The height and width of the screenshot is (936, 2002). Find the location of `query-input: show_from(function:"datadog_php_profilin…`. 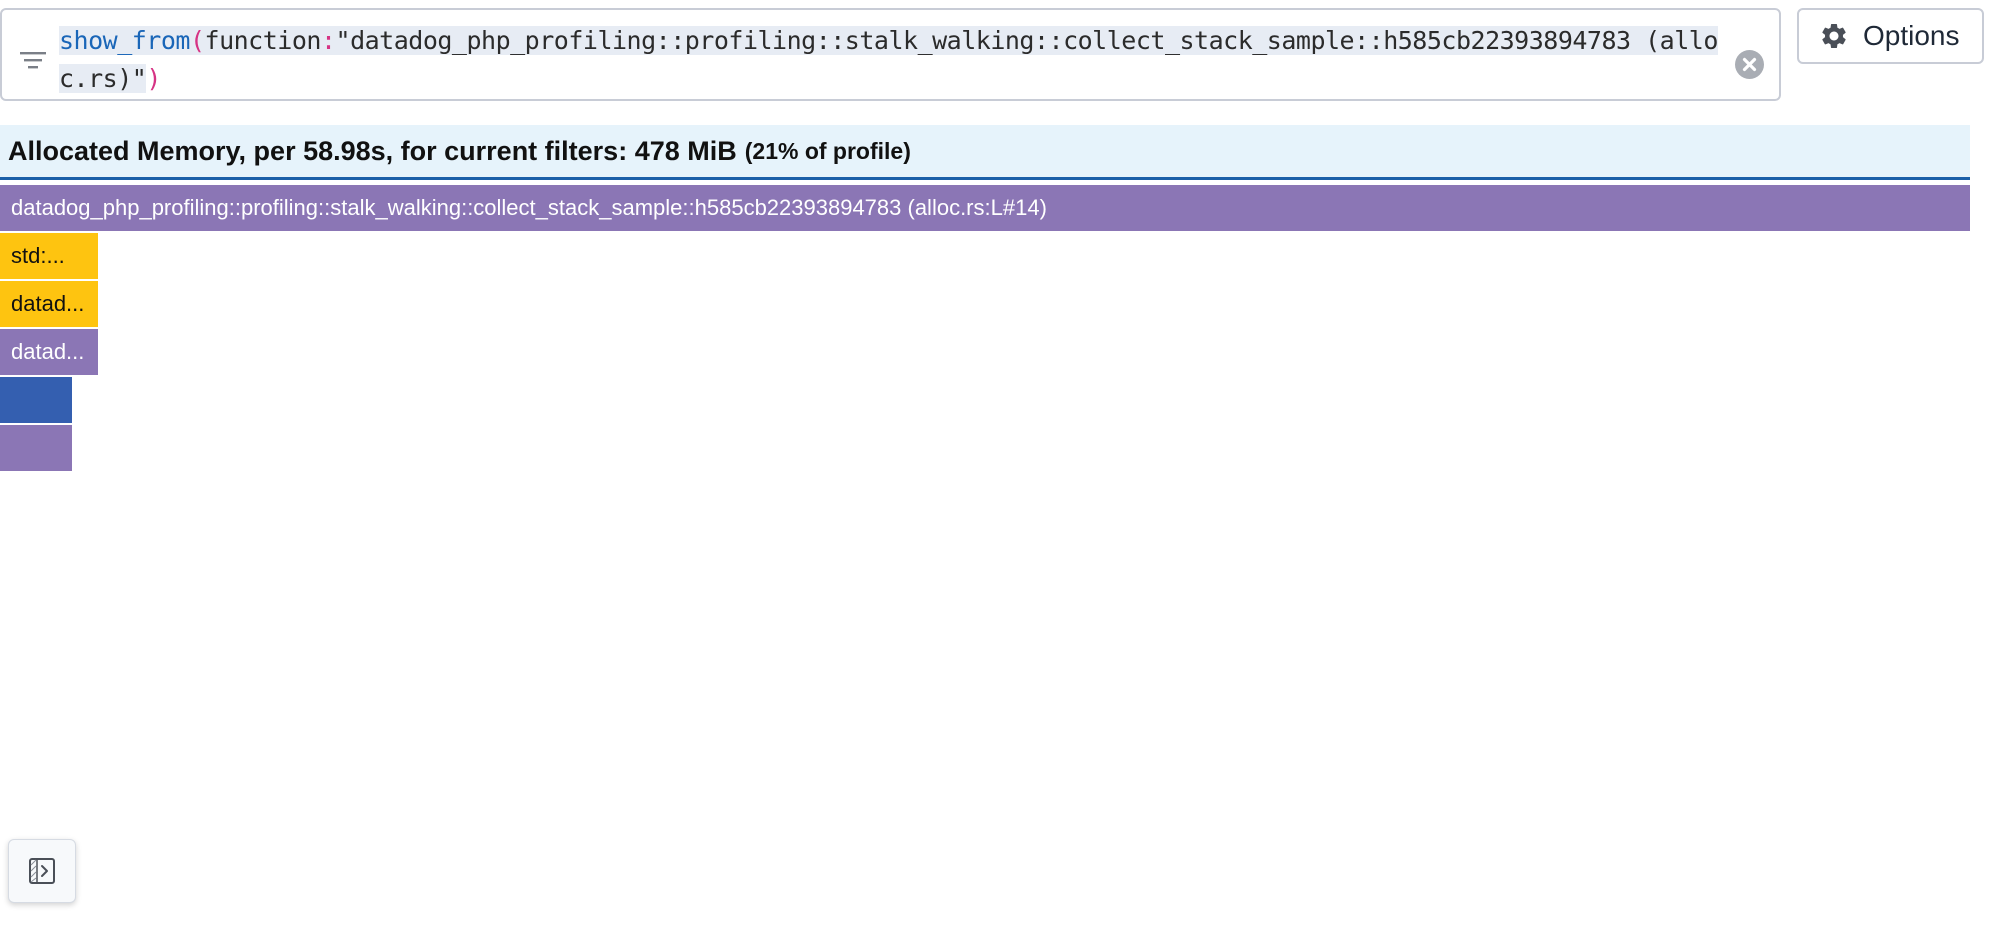

query-input: show_from(function:"datadog_php_profilin… is located at coordinates (890, 54).